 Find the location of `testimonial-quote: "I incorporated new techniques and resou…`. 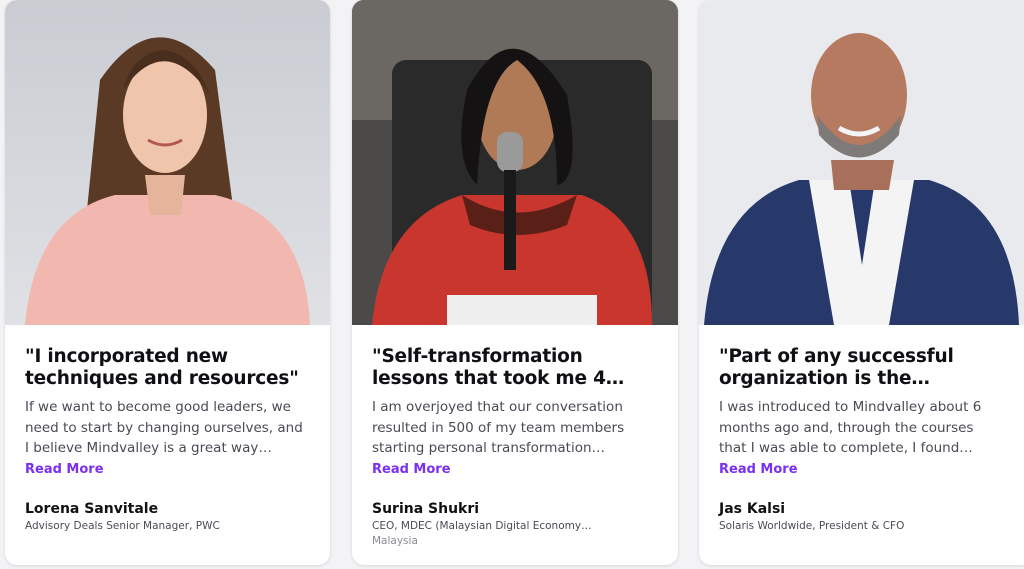

testimonial-quote: "I incorporated new techniques and resou… is located at coordinates (162, 367).